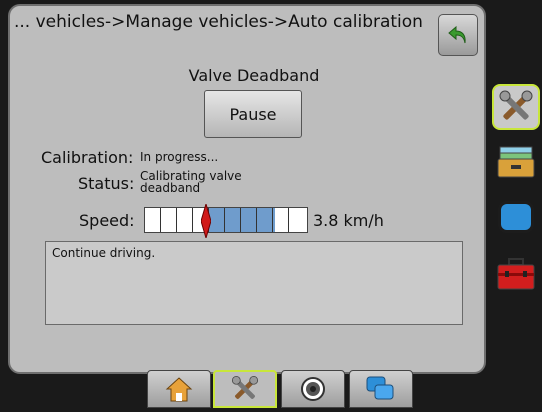 This screenshot has width=542, height=412. I want to click on calibration-label: Calibration:, so click(87, 157).